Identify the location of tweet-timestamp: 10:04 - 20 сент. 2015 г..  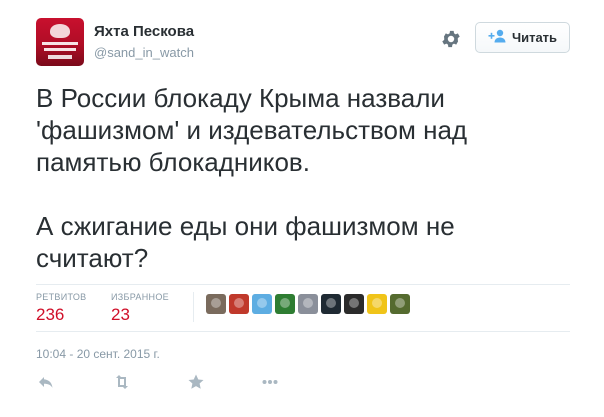
(98, 354).